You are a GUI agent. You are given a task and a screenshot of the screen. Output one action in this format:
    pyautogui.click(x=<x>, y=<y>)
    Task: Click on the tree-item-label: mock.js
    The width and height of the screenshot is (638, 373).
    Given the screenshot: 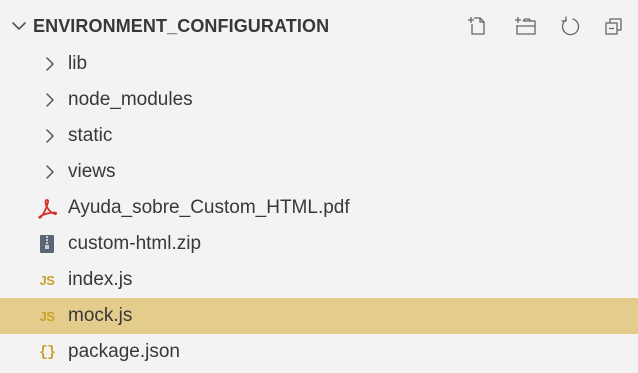 What is the action you would take?
    pyautogui.click(x=100, y=315)
    